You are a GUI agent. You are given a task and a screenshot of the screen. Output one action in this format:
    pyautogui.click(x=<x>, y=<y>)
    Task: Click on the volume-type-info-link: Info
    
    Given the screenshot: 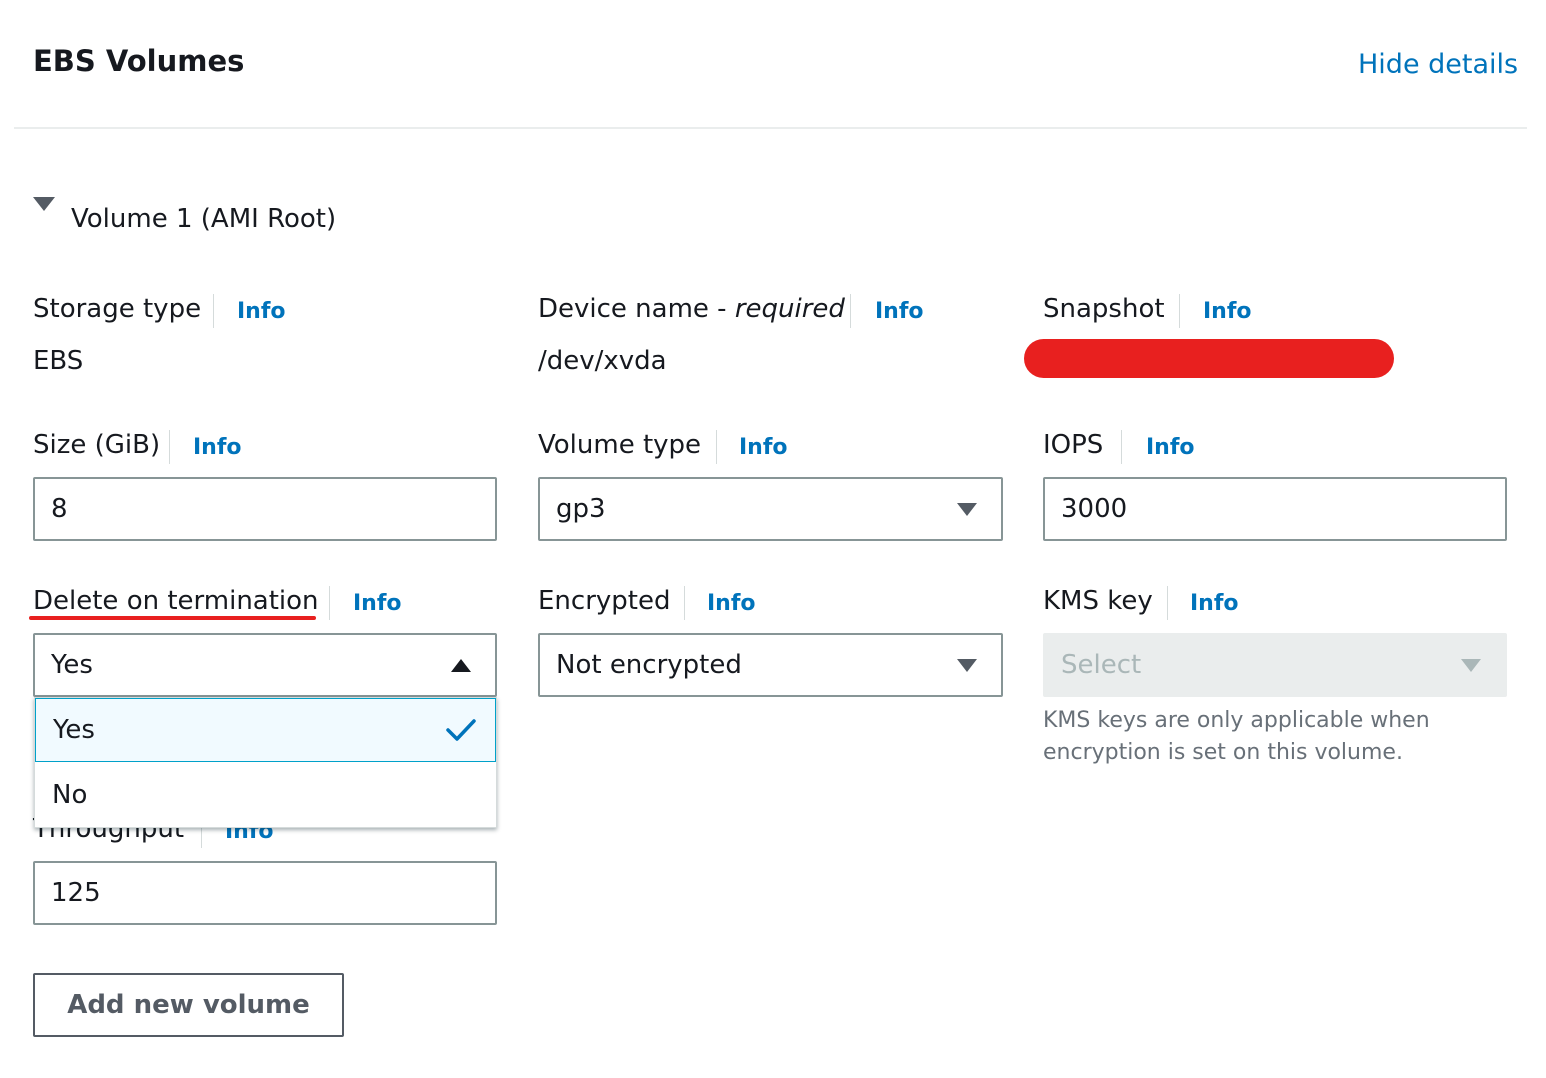 What is the action you would take?
    pyautogui.click(x=763, y=447)
    